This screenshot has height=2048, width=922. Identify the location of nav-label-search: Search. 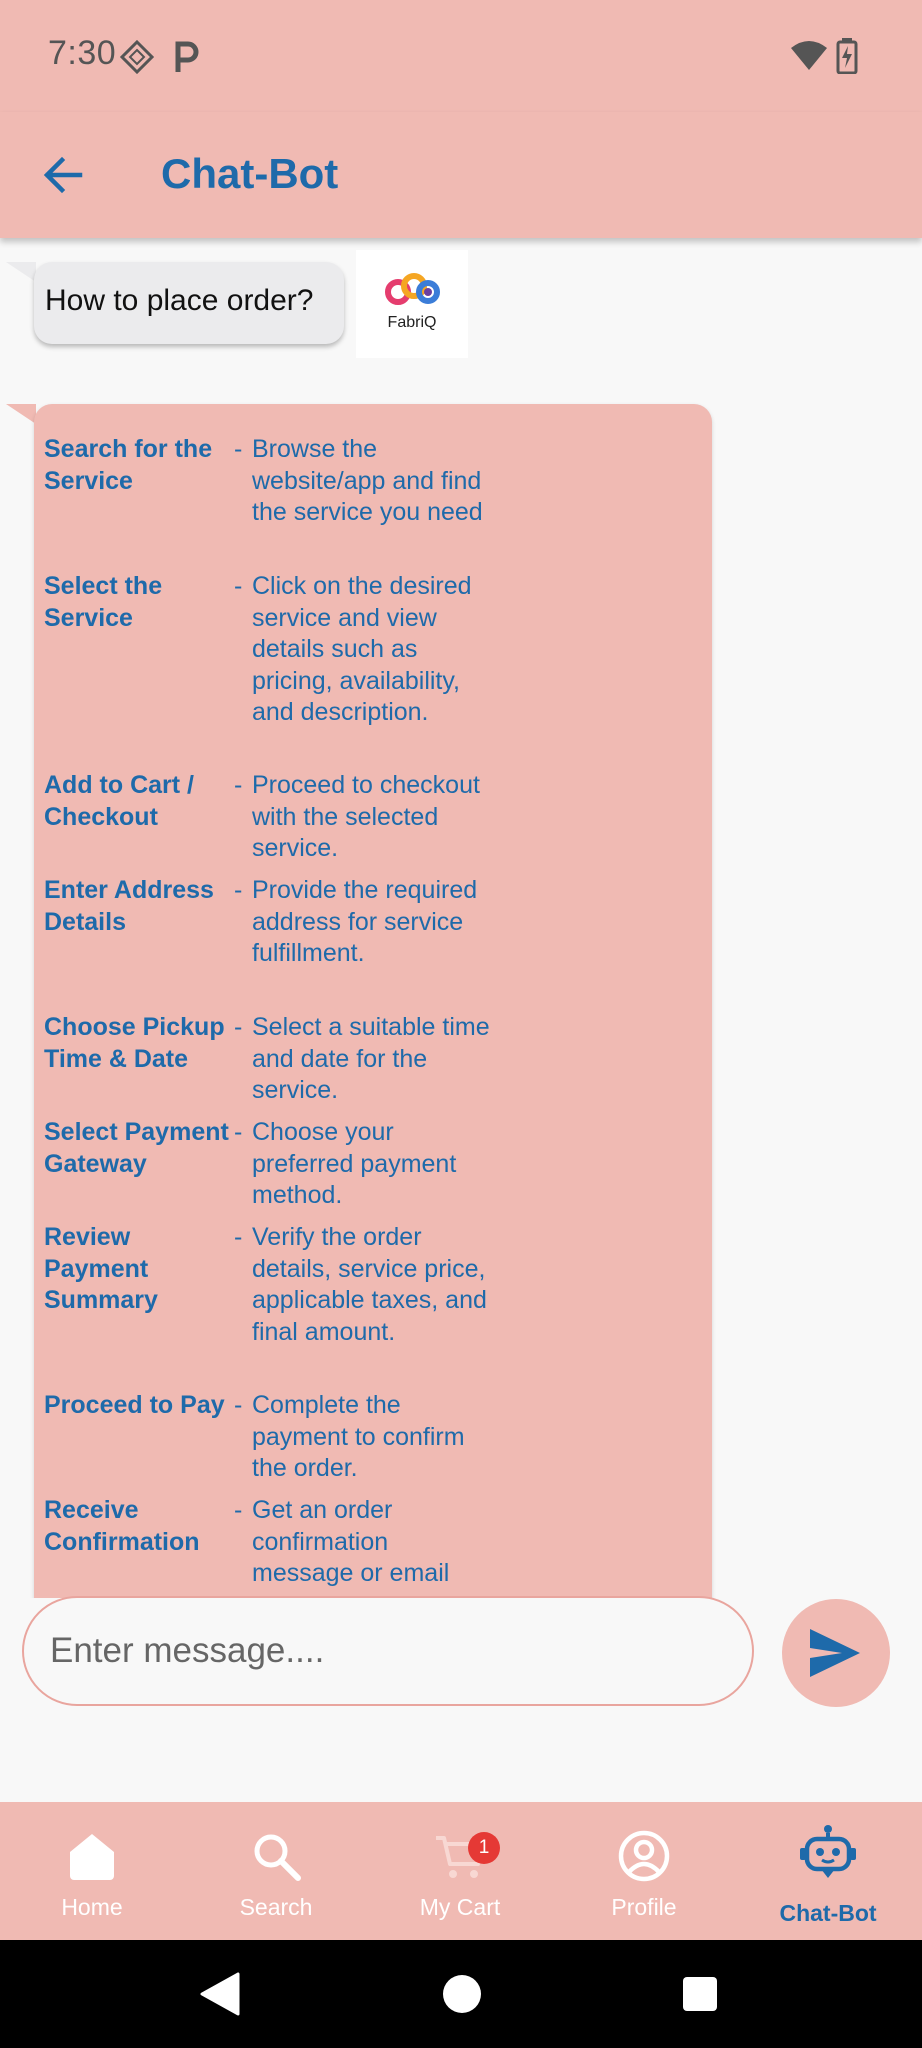
(276, 1907).